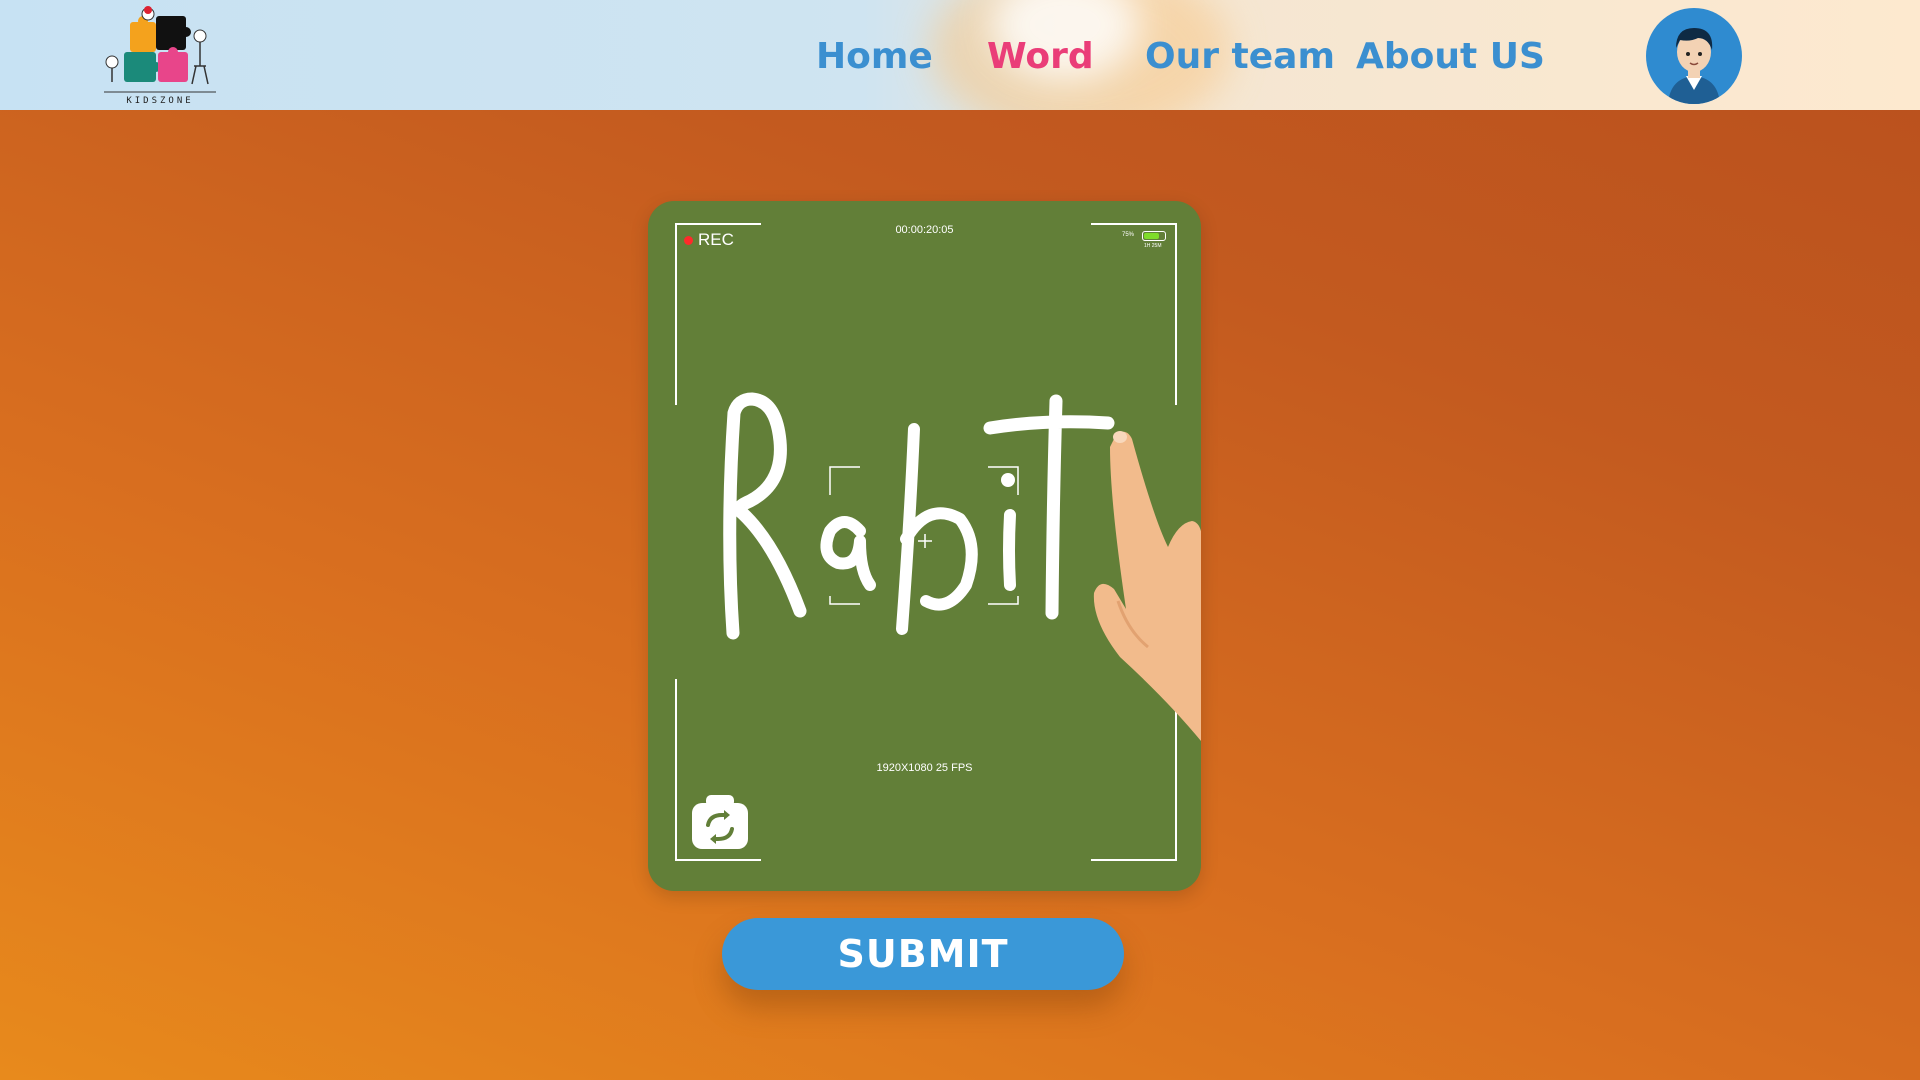  I want to click on nav-home: Home, so click(874, 56).